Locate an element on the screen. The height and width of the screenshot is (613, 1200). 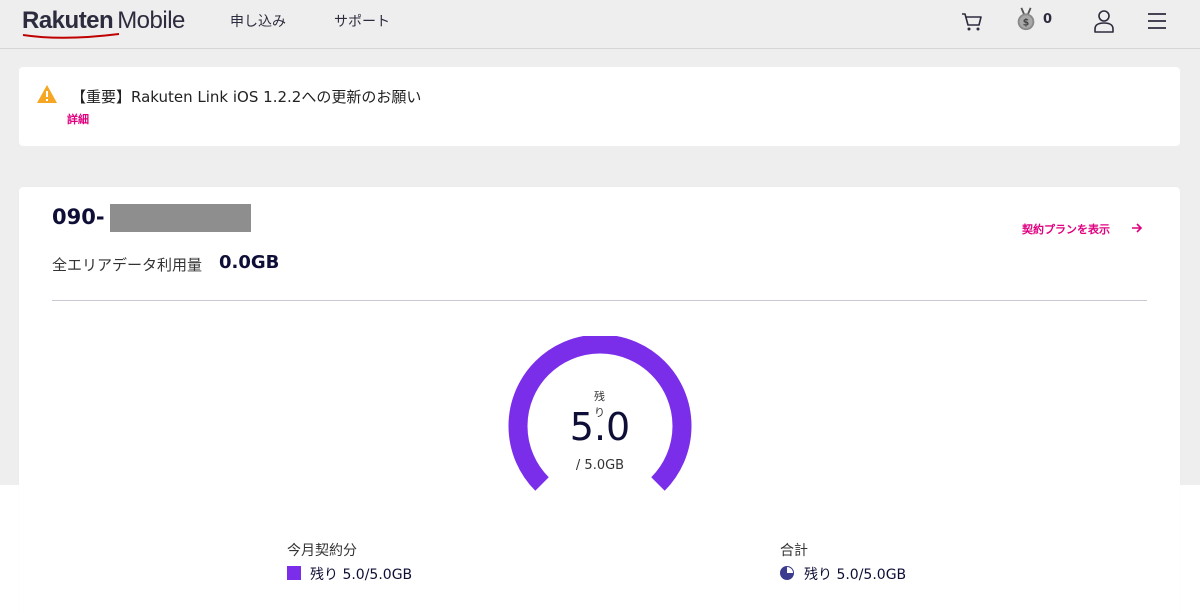
phone-number: 090- is located at coordinates (78, 217).